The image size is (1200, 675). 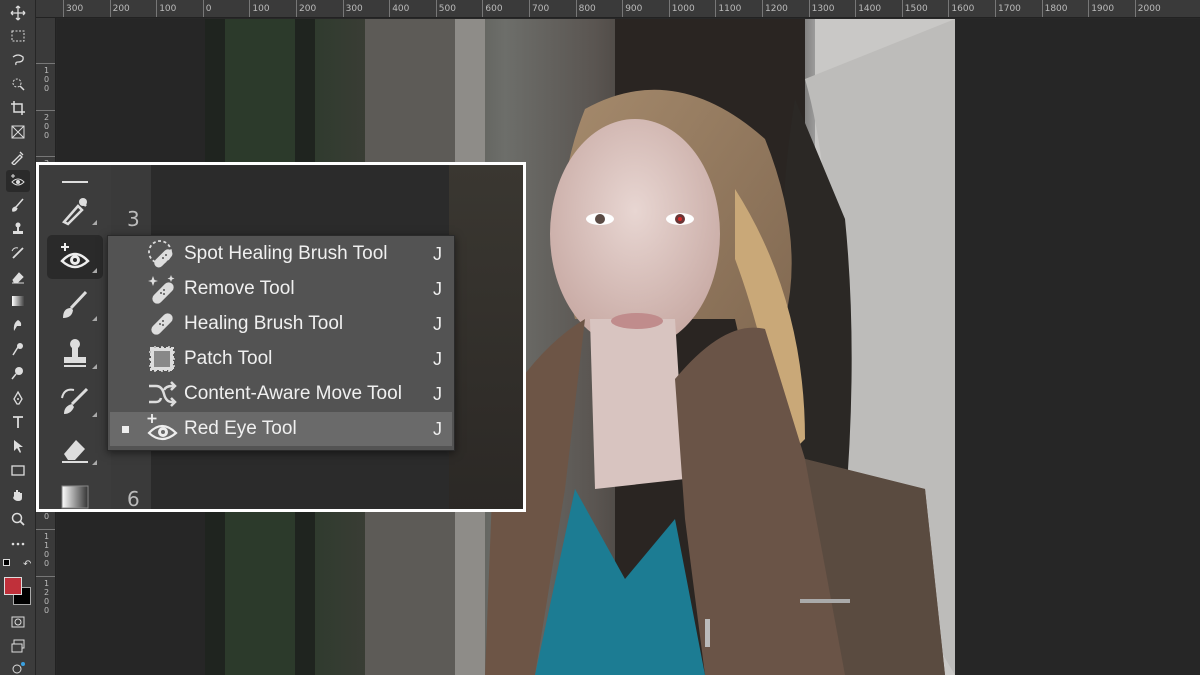 What do you see at coordinates (18, 519) in the screenshot?
I see `zoom-icon` at bounding box center [18, 519].